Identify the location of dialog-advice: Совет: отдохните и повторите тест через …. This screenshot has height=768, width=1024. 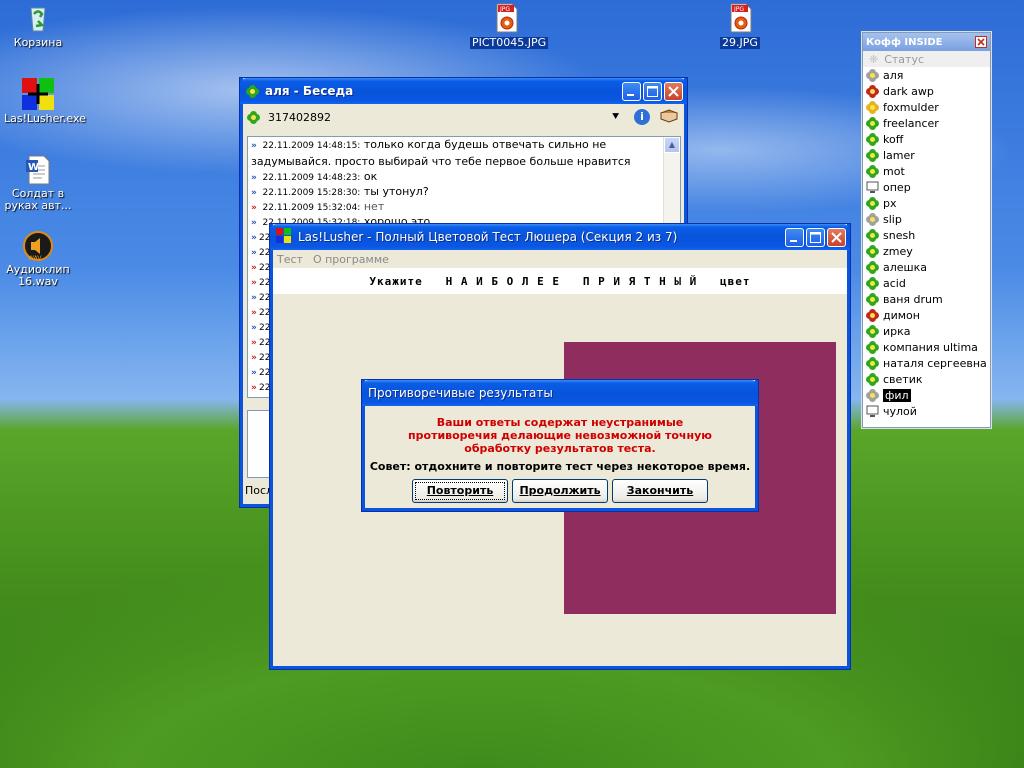
(560, 466).